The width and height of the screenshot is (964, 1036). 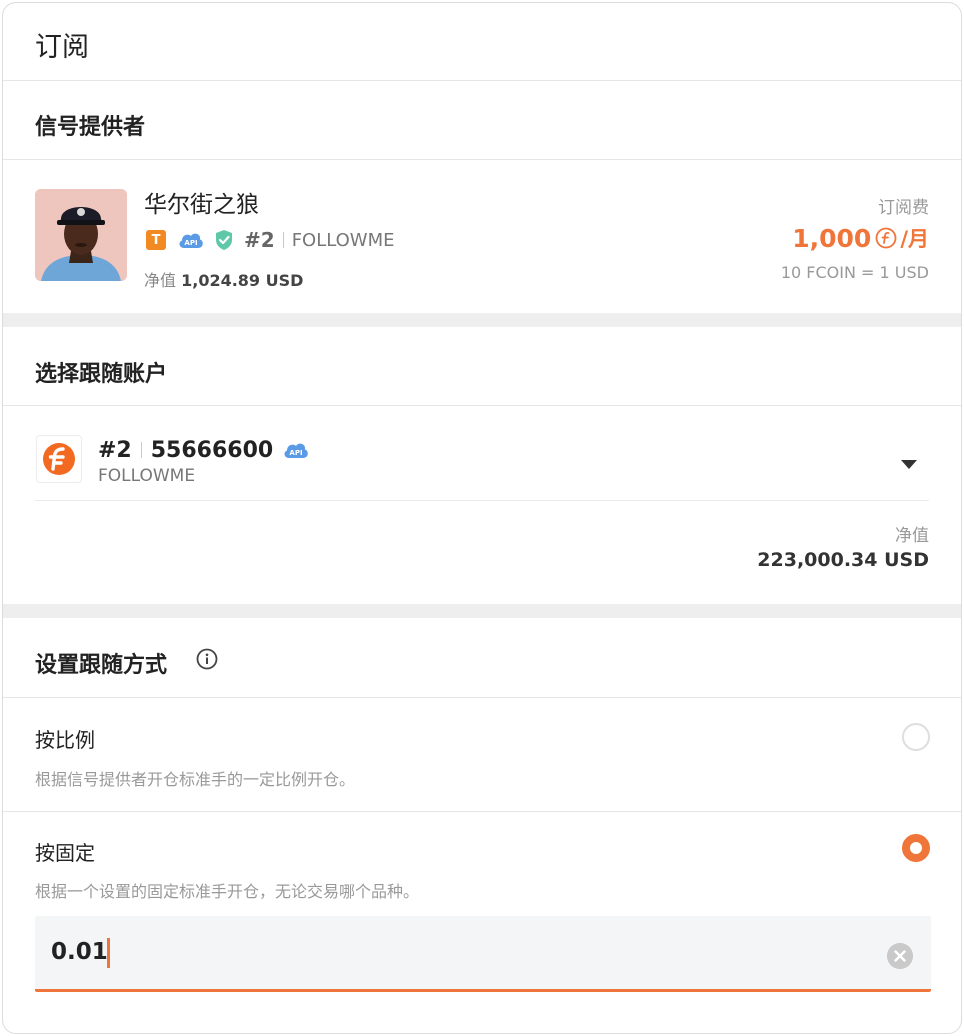 What do you see at coordinates (916, 737) in the screenshot?
I see `option-proportional-radio` at bounding box center [916, 737].